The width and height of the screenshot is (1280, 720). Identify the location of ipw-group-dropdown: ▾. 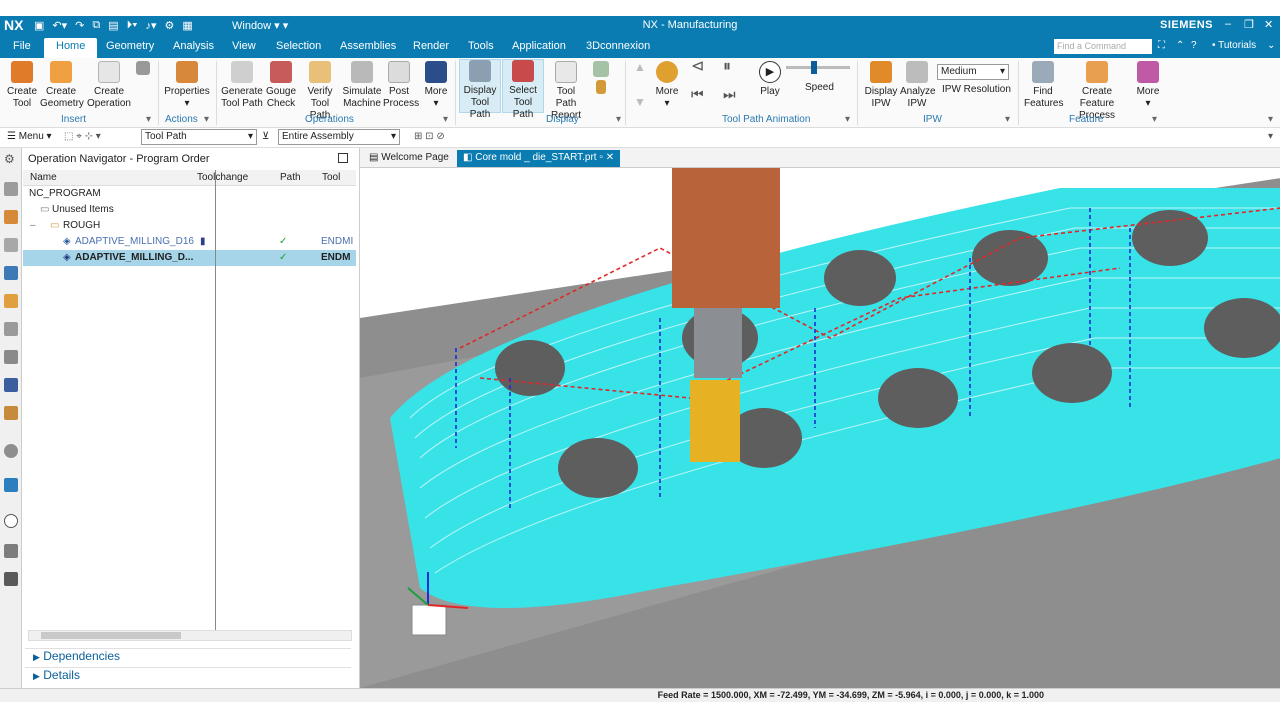
(1007, 119).